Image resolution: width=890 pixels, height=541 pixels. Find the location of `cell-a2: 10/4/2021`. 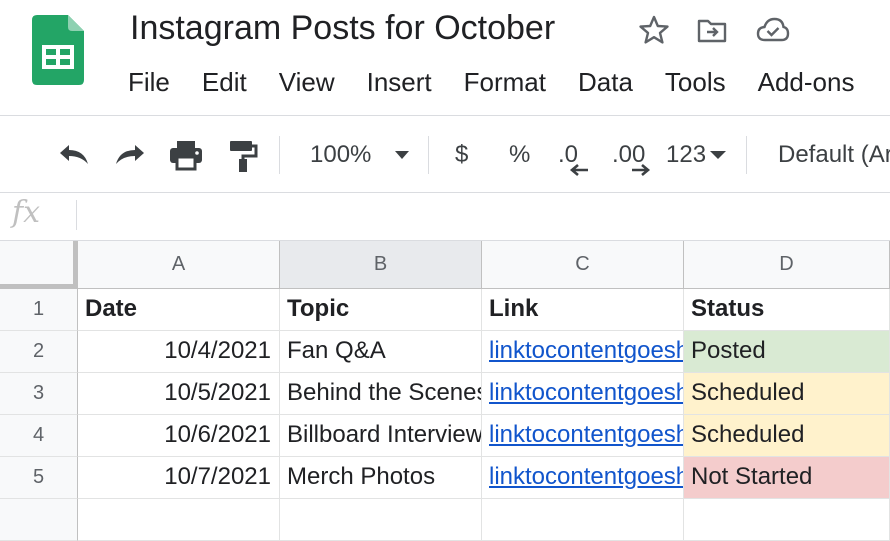

cell-a2: 10/4/2021 is located at coordinates (179, 352).